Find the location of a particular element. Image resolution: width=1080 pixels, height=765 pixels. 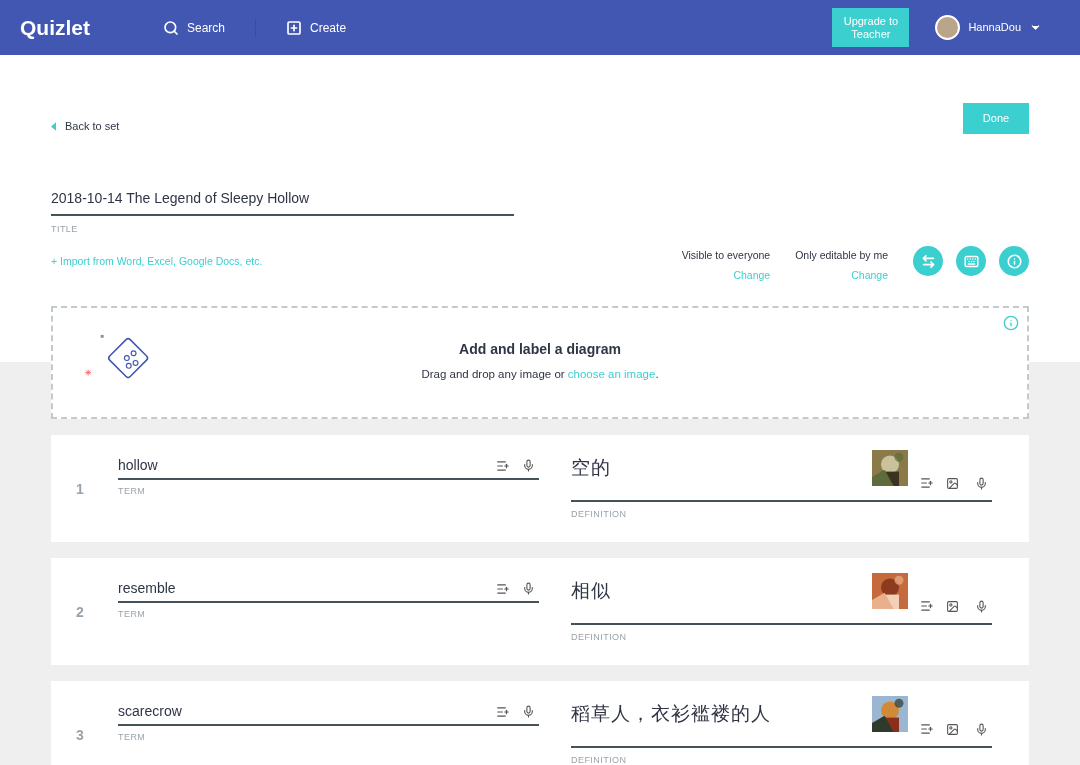

user-menu: HannaDou is located at coordinates (1005, 27).